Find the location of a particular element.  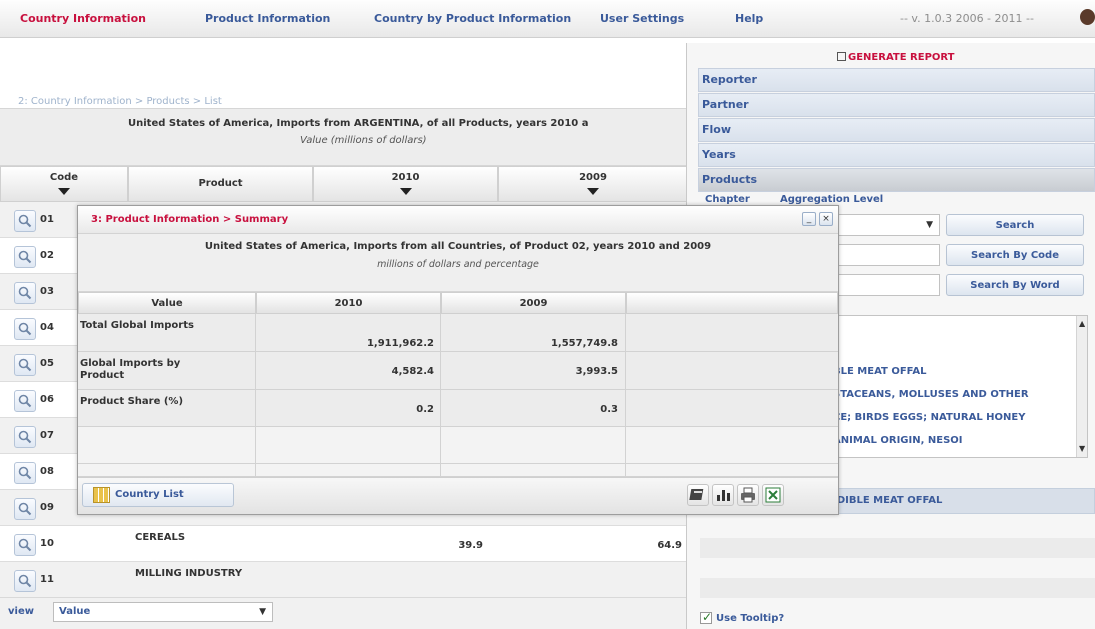

section-flow: Flow is located at coordinates (896, 130).